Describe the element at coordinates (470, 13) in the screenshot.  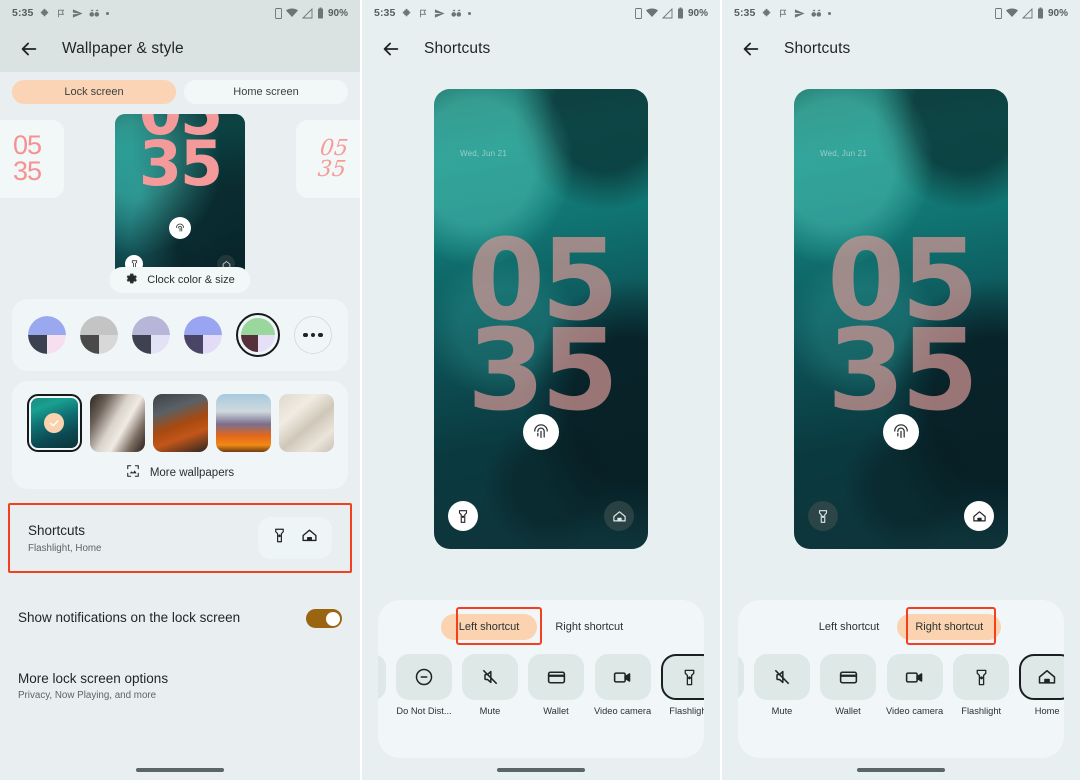
I see `dot-icon` at that location.